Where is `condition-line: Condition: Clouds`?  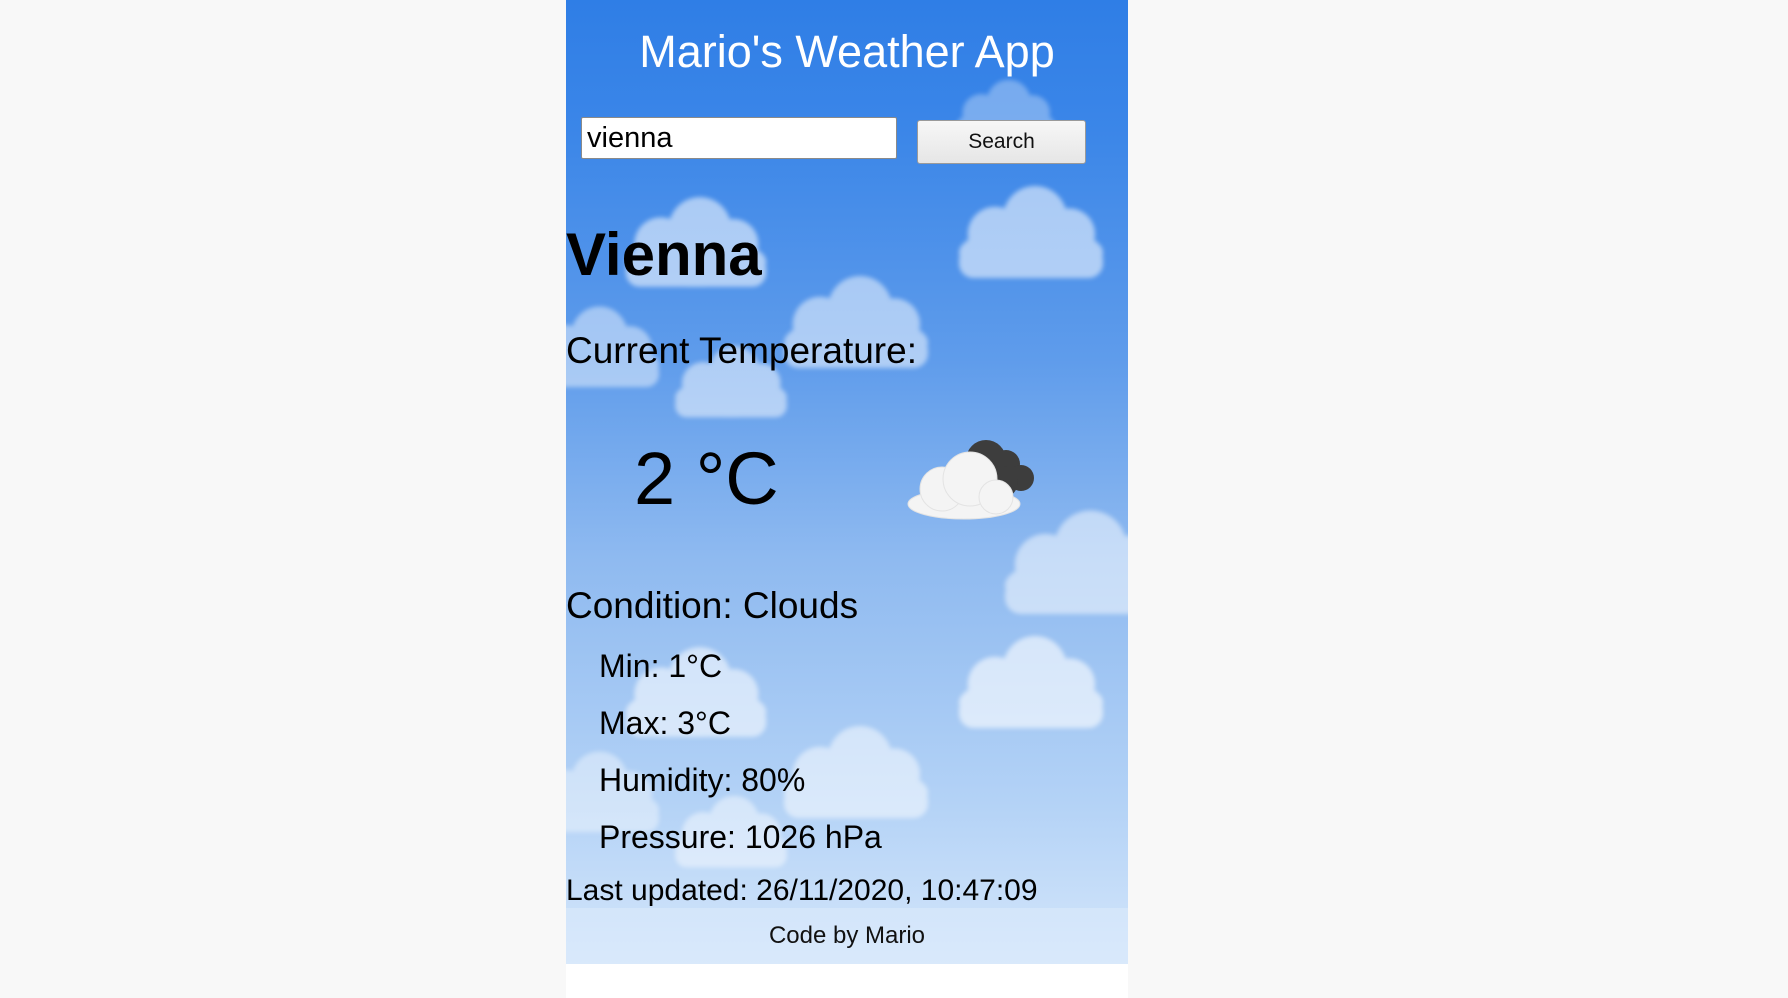
condition-line: Condition: Clouds is located at coordinates (712, 606).